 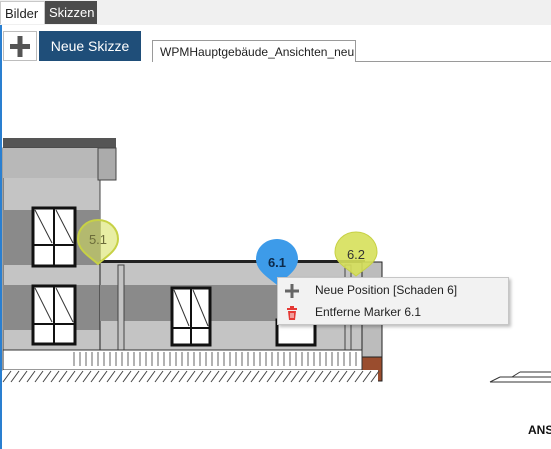 I want to click on marker-5-1: 5.1, so click(x=98, y=242).